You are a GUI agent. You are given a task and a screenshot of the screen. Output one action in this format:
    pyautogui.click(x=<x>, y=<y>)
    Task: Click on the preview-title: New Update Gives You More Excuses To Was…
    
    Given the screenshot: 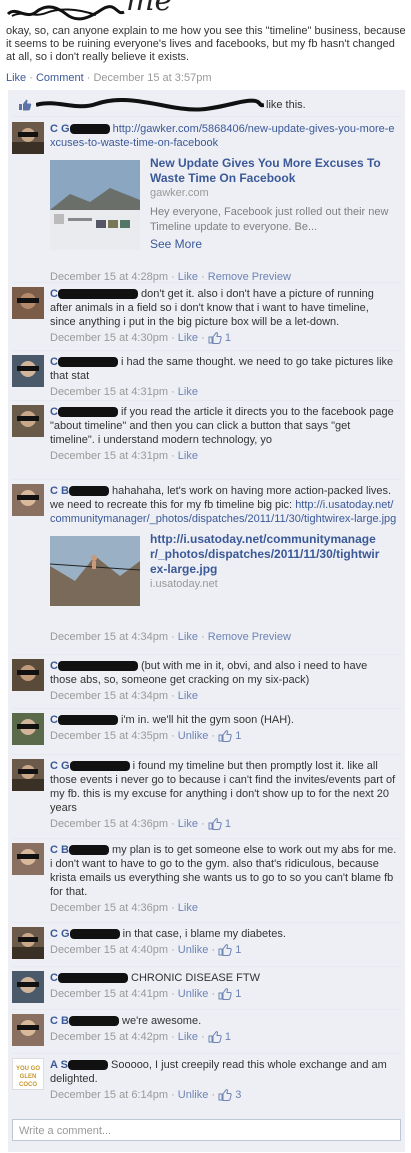 What is the action you would take?
    pyautogui.click(x=265, y=170)
    